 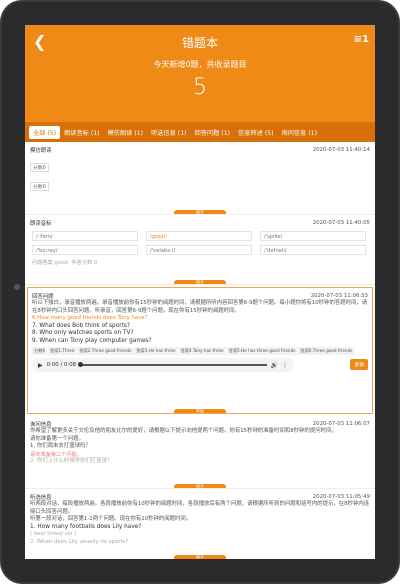 What do you see at coordinates (326, 351) in the screenshot?
I see `answer-tag: 答案6.Three good friends` at bounding box center [326, 351].